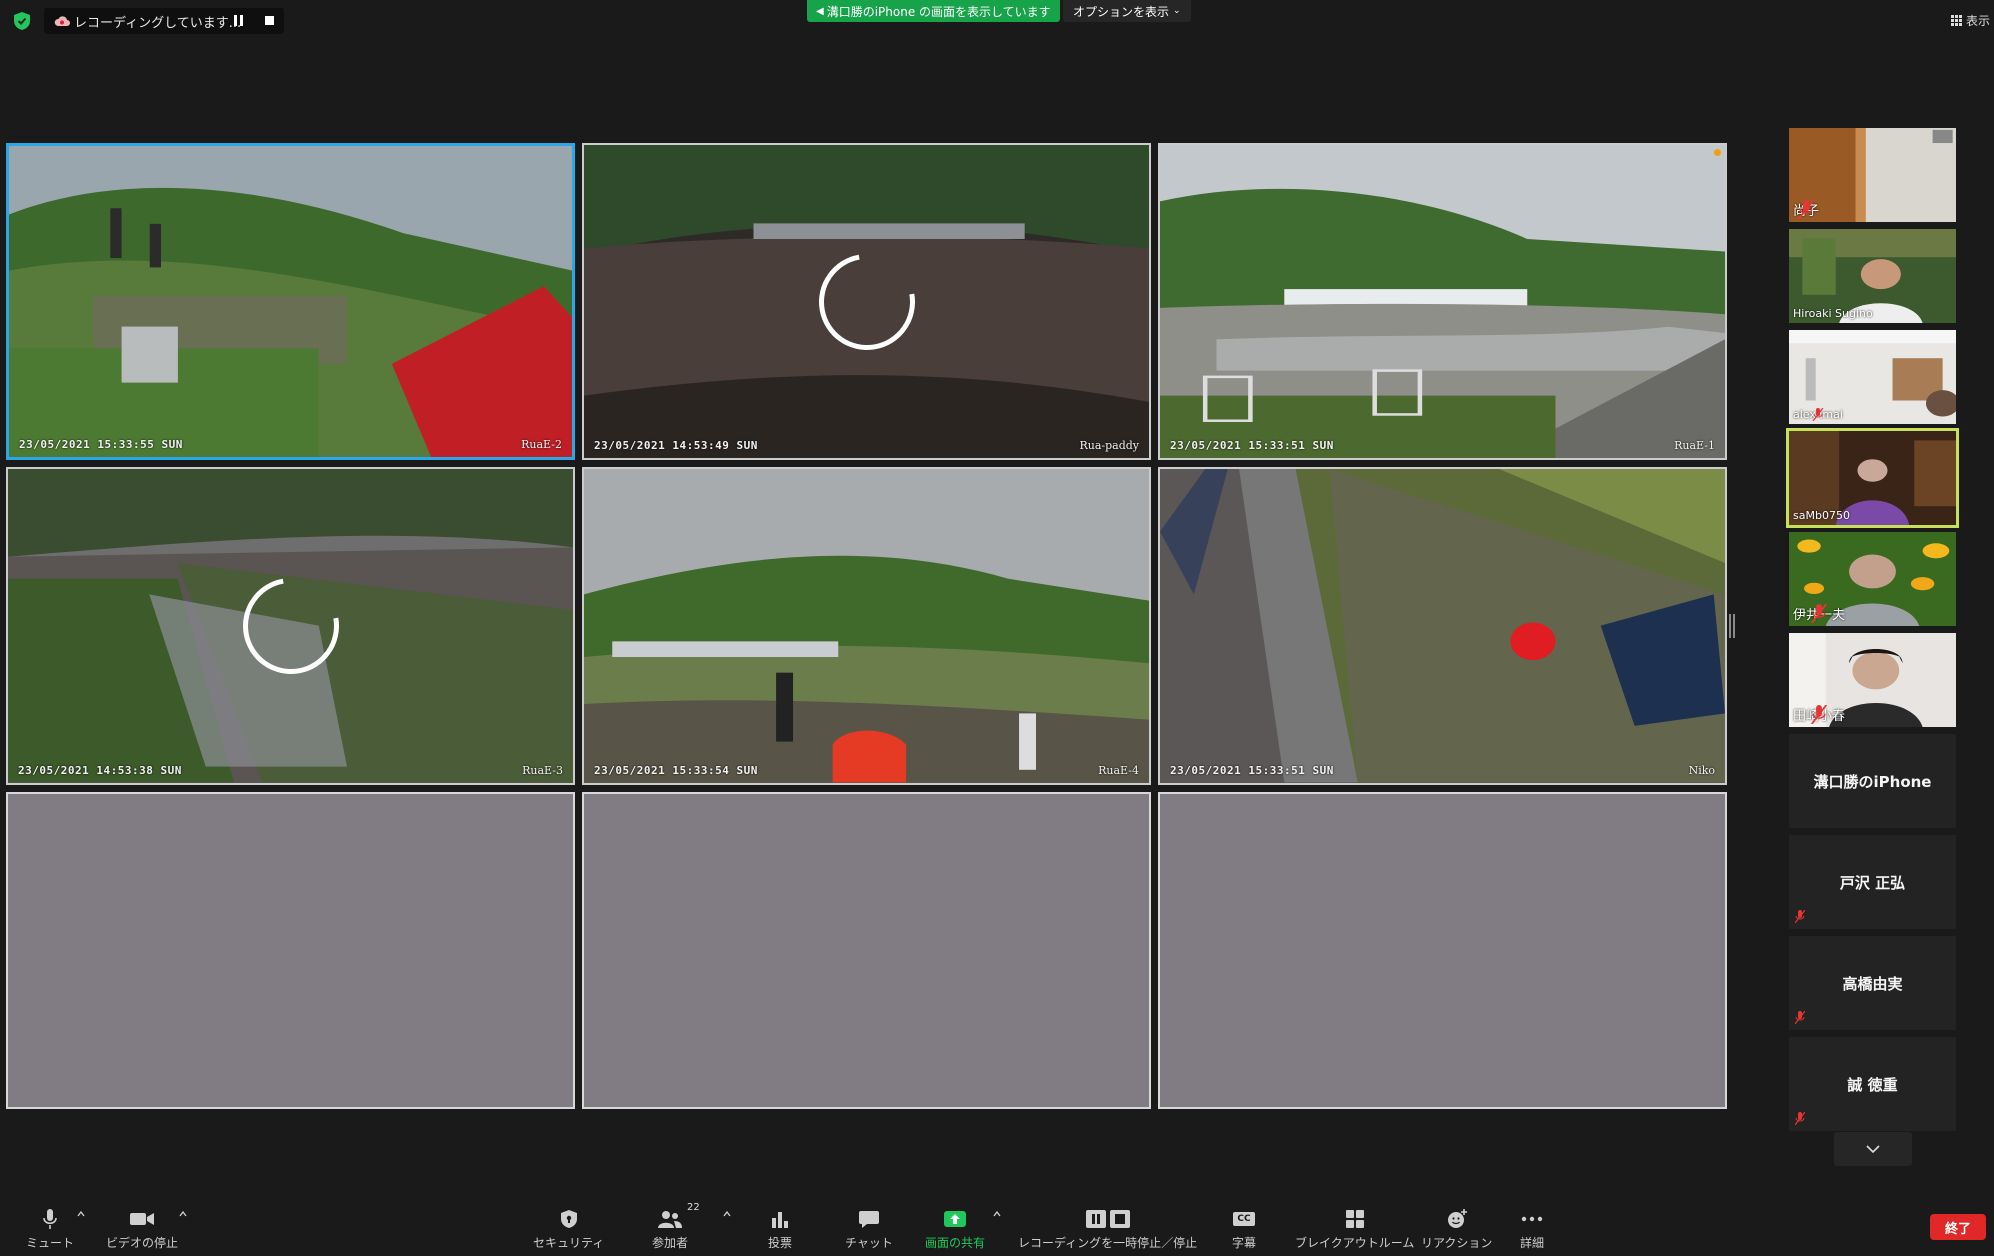 The height and width of the screenshot is (1256, 1994). I want to click on chat-button: チャット, so click(869, 1228).